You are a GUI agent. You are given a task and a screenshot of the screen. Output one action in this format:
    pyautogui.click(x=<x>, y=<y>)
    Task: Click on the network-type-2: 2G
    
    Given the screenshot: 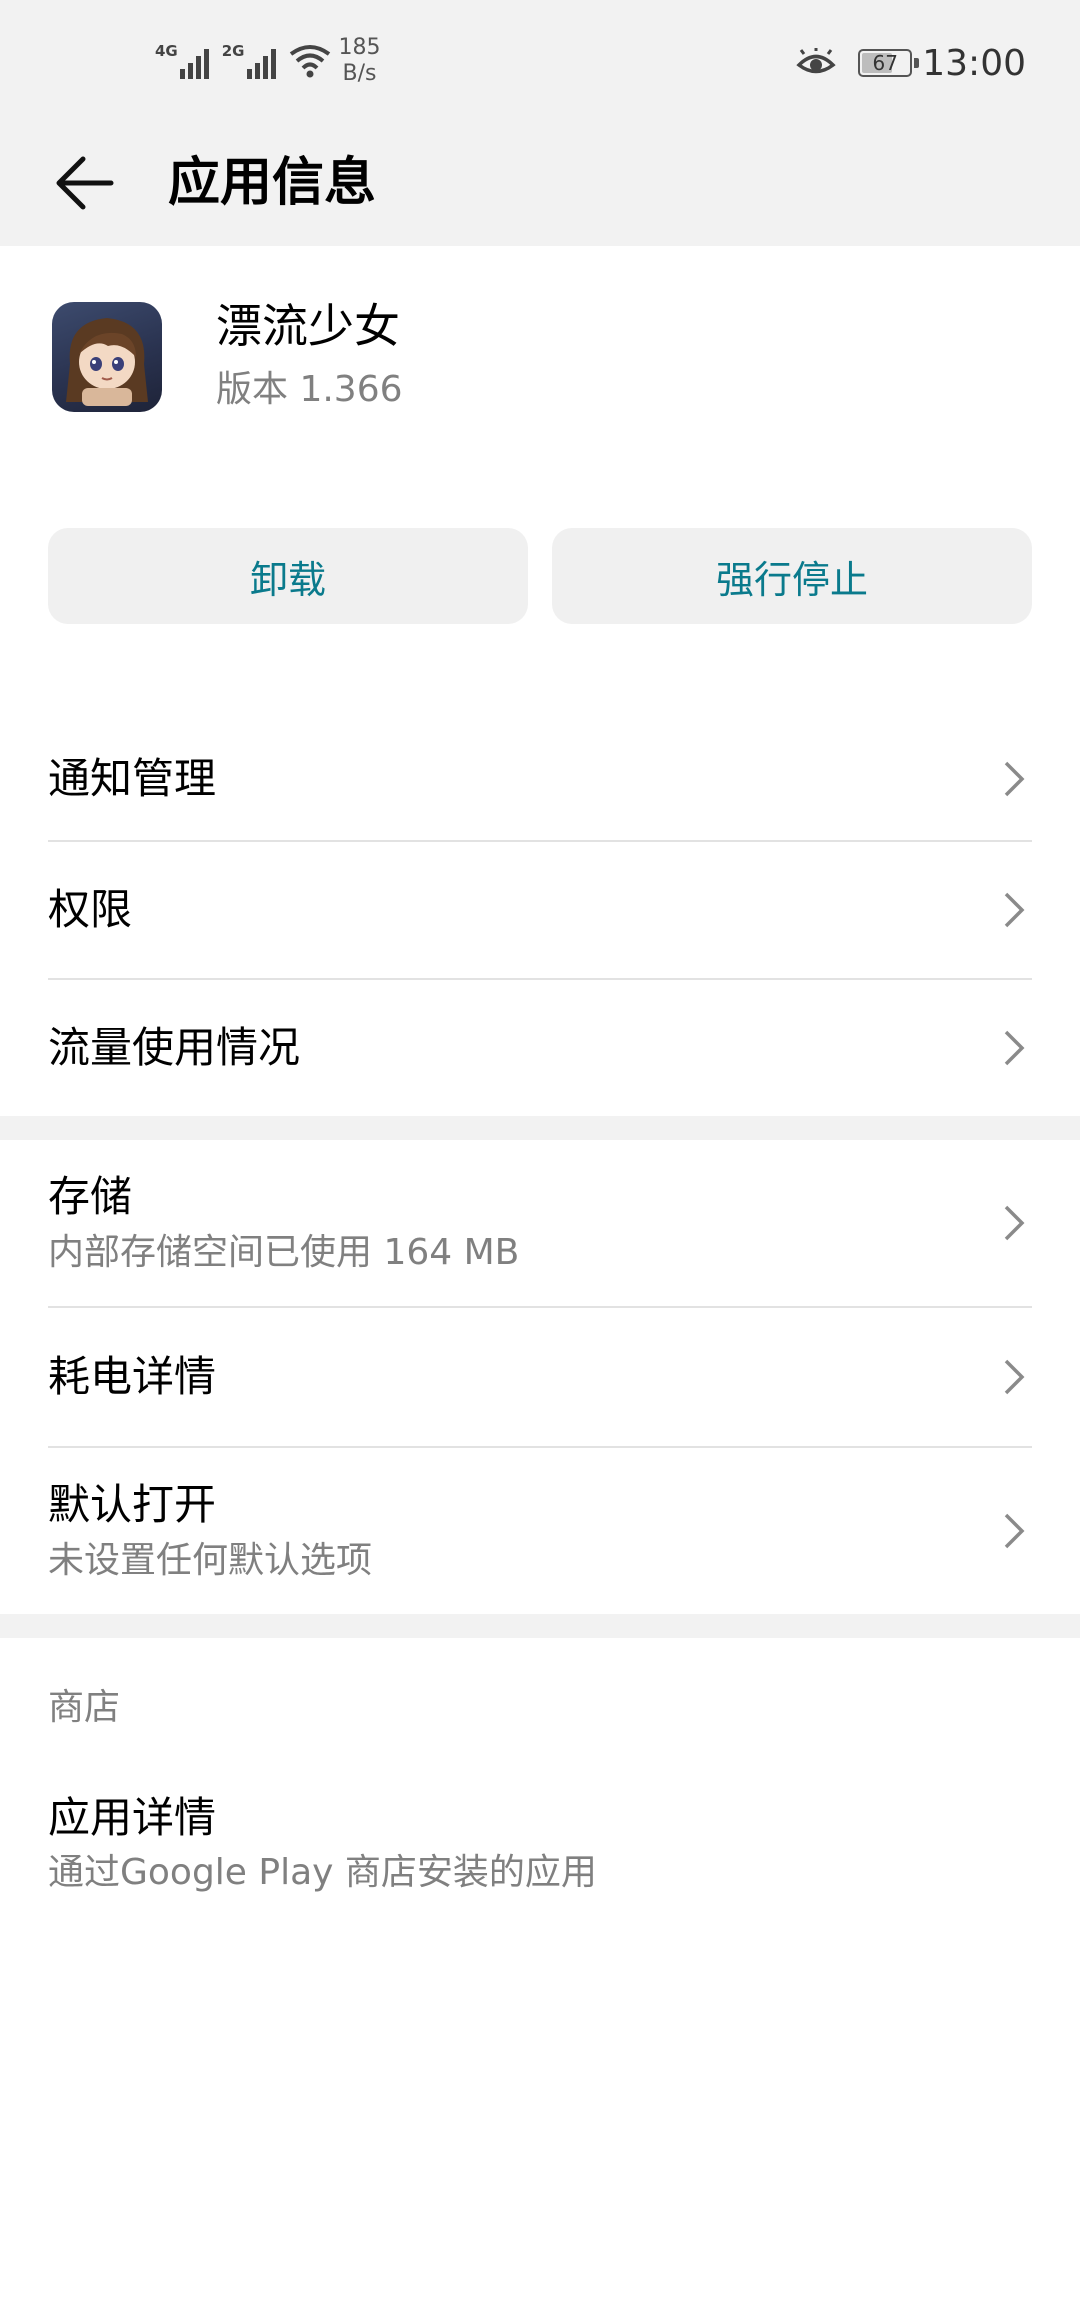 What is the action you would take?
    pyautogui.click(x=233, y=51)
    